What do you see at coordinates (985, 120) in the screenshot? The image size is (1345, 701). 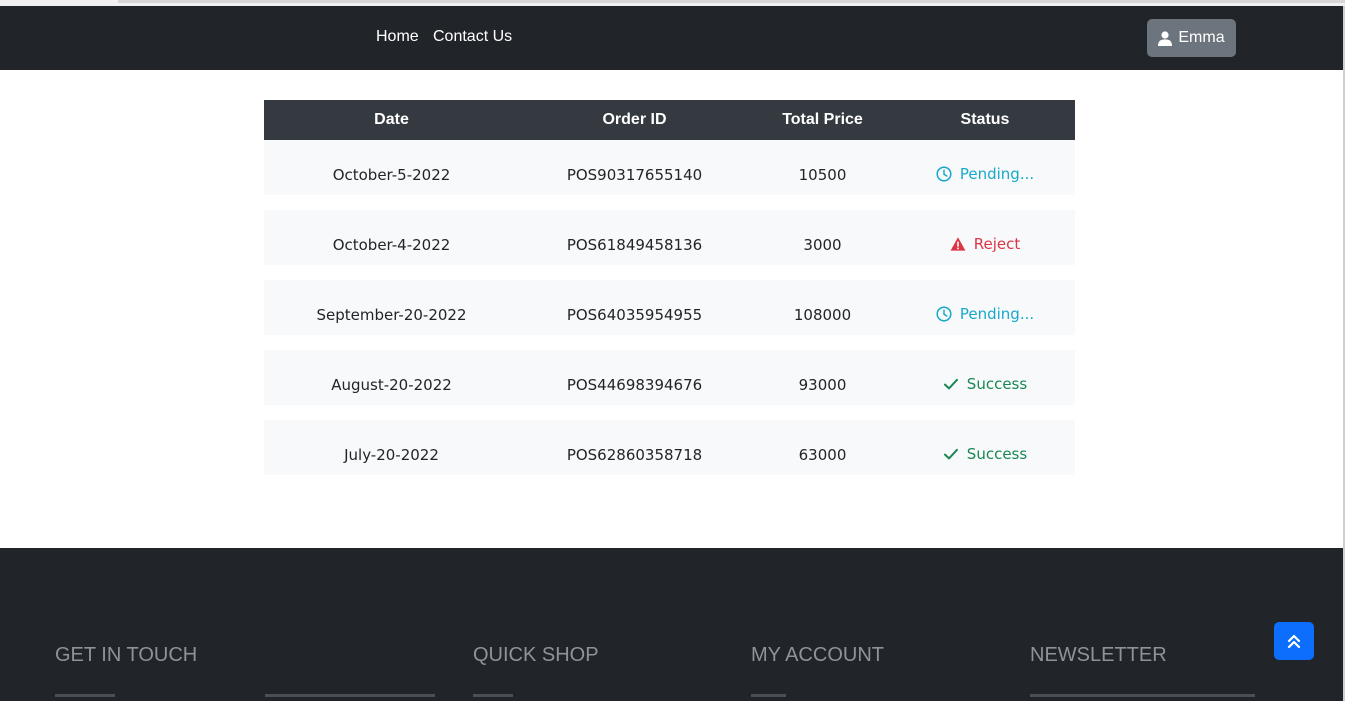 I see `column-header-status: Status` at bounding box center [985, 120].